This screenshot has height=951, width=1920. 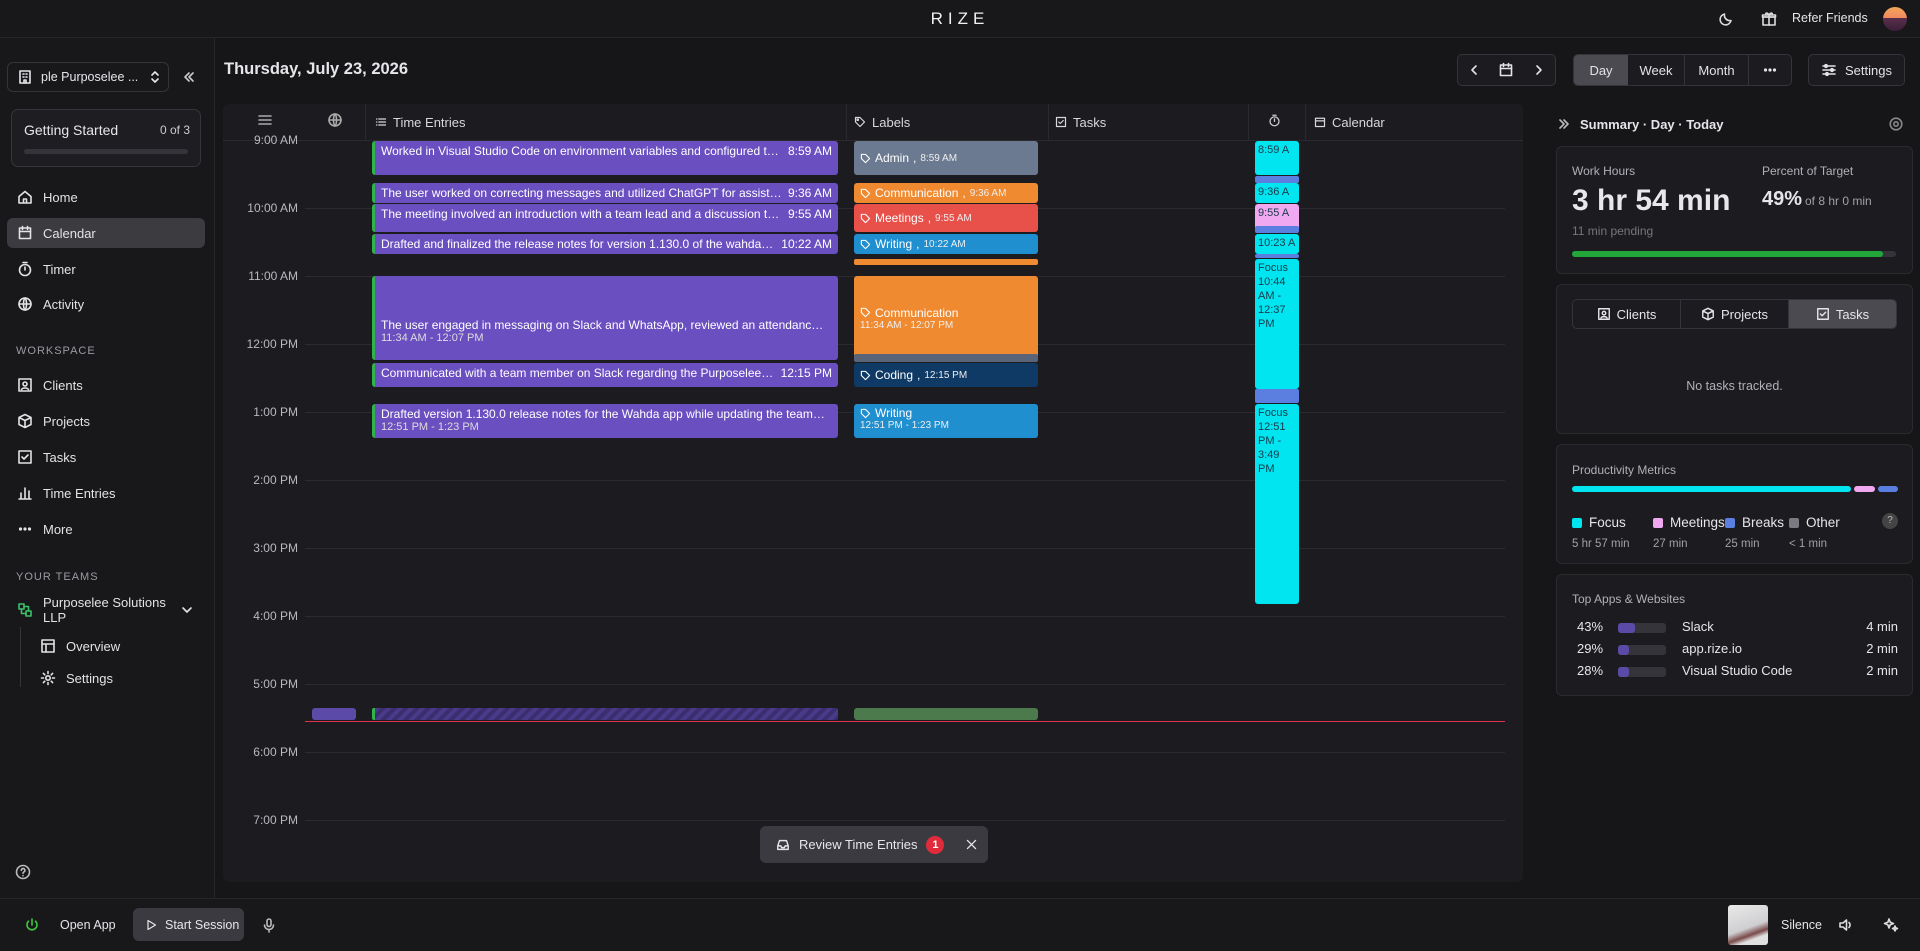 I want to click on metric-name: Other, so click(x=1823, y=522).